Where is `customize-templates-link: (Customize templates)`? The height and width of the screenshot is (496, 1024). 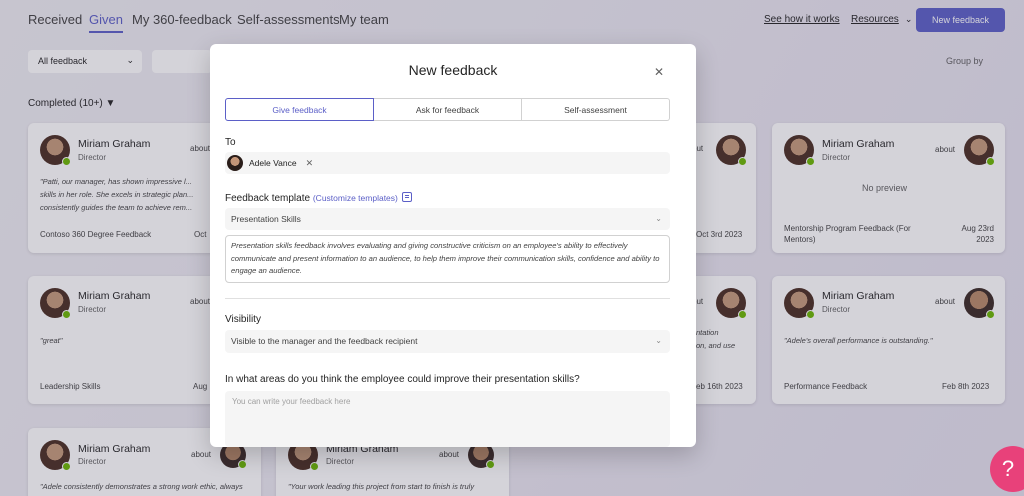
customize-templates-link: (Customize templates) is located at coordinates (355, 198).